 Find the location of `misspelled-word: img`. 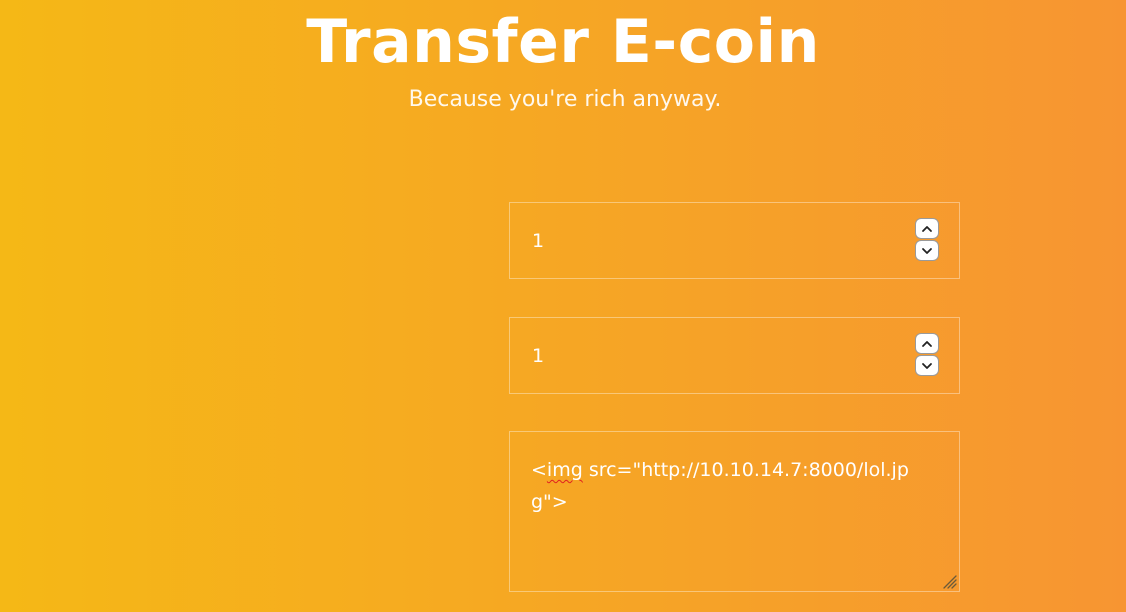

misspelled-word: img is located at coordinates (564, 470).